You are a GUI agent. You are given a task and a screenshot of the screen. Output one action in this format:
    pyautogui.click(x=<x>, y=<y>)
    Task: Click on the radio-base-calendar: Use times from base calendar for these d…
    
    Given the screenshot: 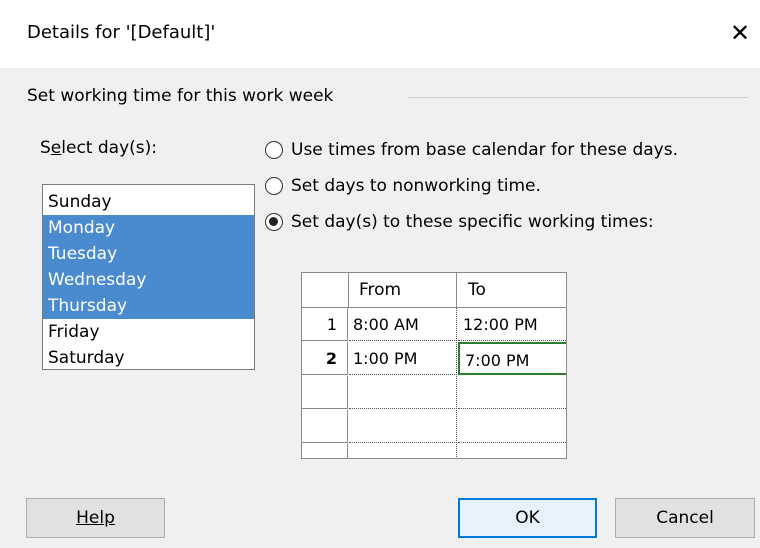 What is the action you would take?
    pyautogui.click(x=471, y=150)
    